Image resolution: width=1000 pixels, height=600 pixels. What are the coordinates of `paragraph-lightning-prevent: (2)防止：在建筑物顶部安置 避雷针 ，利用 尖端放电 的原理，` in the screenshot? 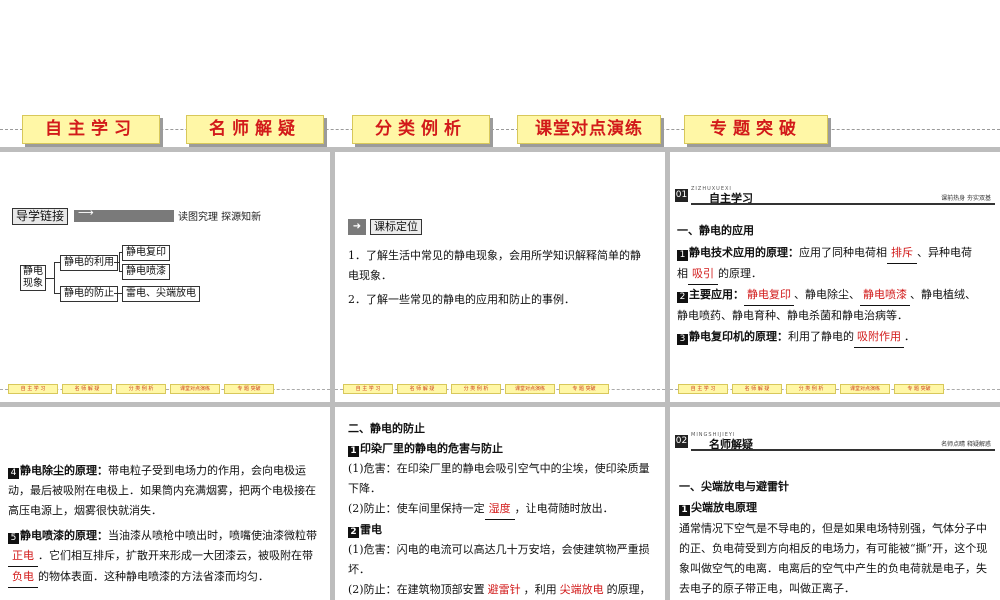 It's located at (504, 590).